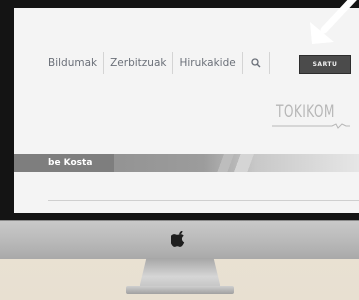  Describe the element at coordinates (305, 112) in the screenshot. I see `site-logo: TOKIKOM` at that location.